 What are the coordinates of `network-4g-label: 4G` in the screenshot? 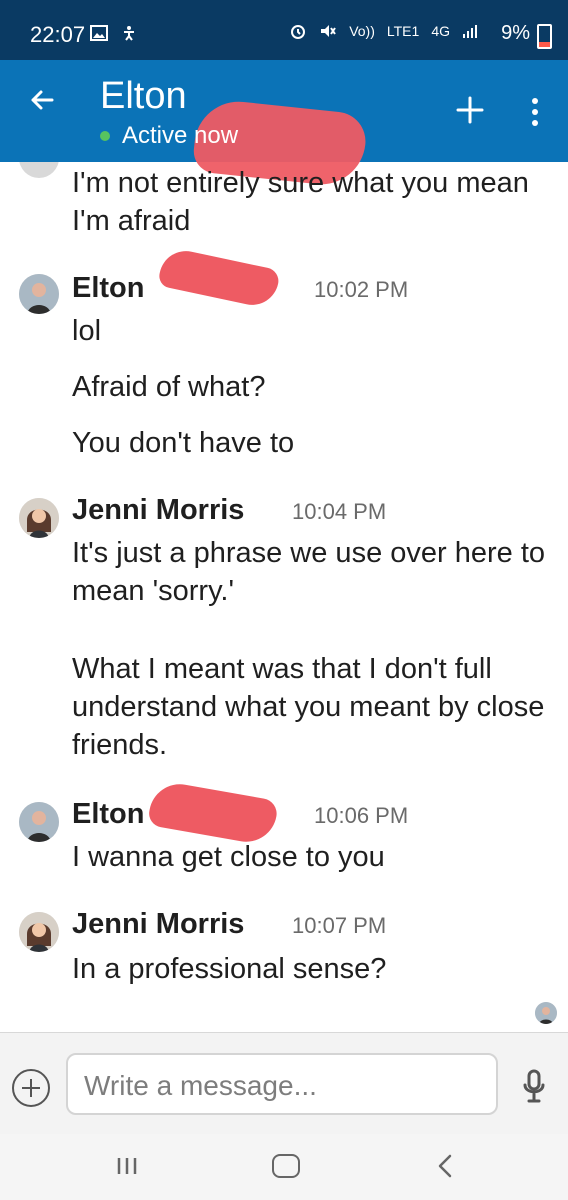 It's located at (440, 31).